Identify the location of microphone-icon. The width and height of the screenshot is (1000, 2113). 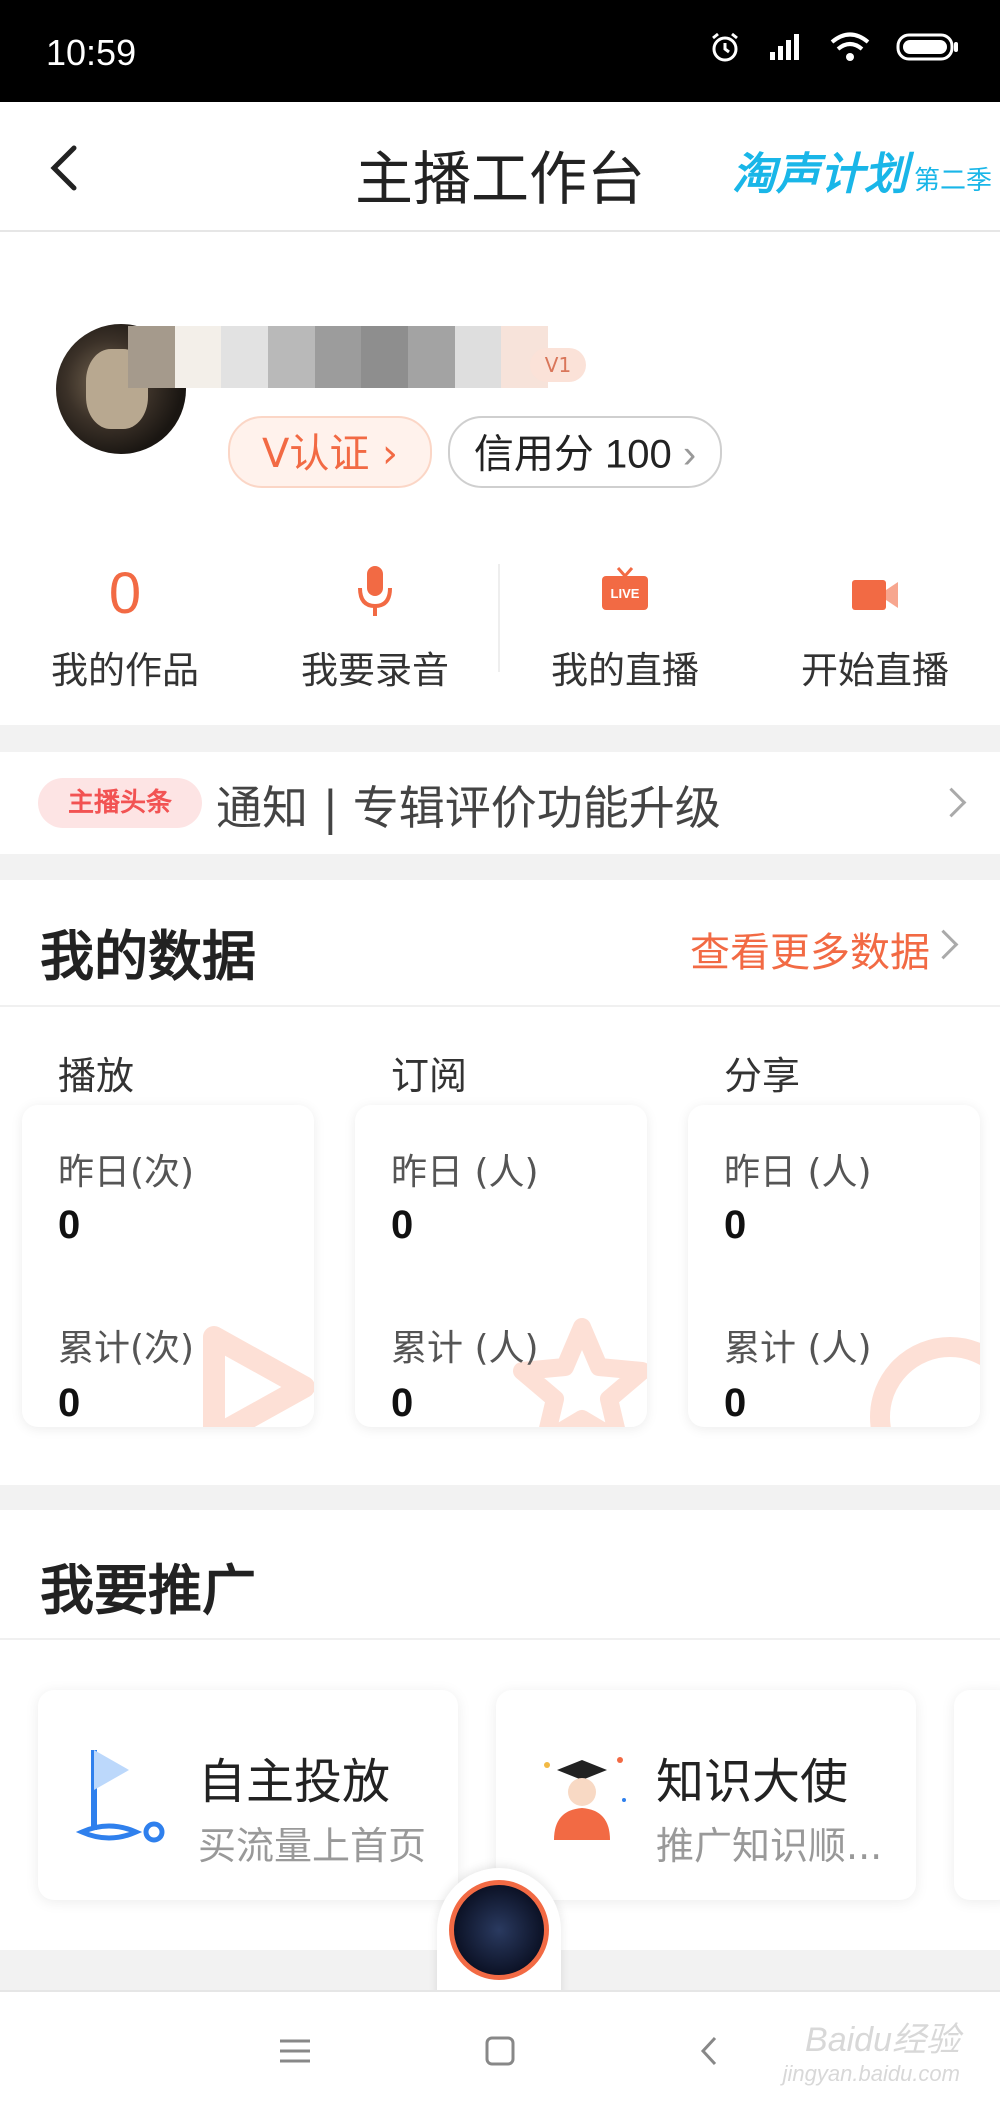
(375, 591).